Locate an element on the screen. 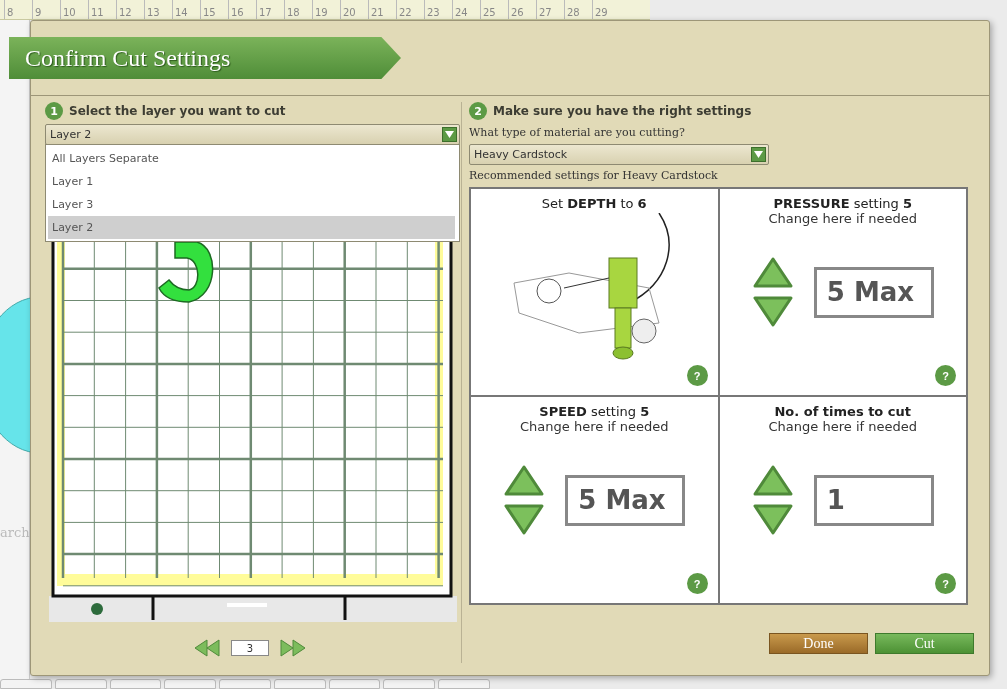 The height and width of the screenshot is (689, 1007). page-field: 3 is located at coordinates (250, 648).